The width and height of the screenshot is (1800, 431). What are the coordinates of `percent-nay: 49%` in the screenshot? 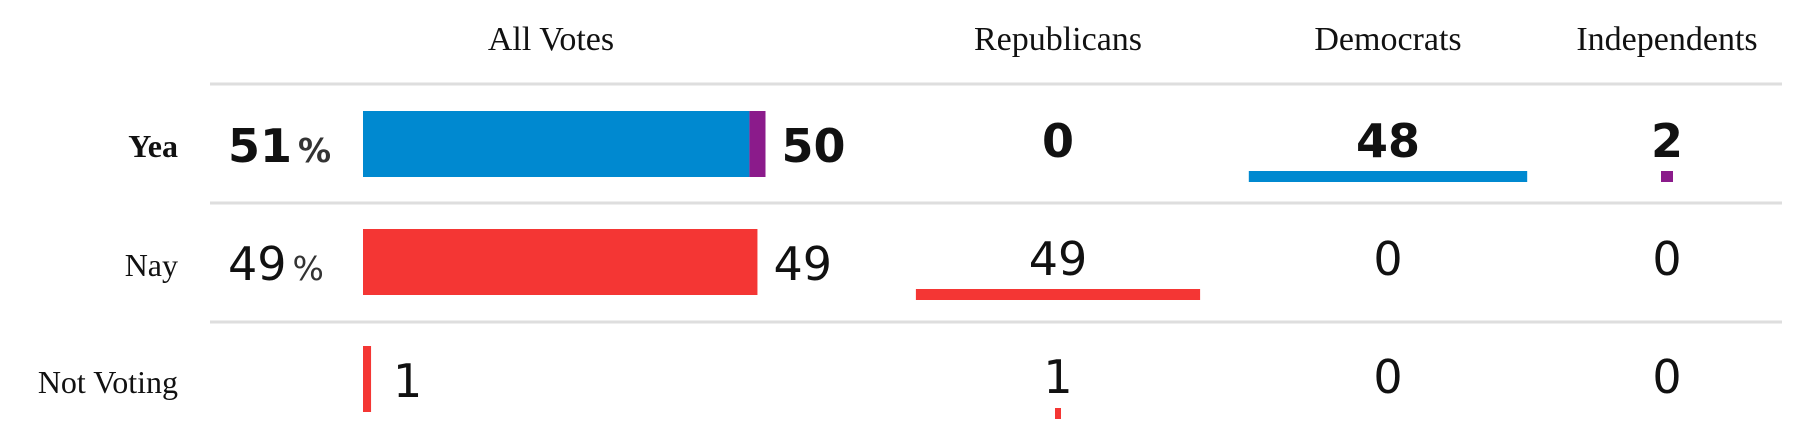 It's located at (276, 264).